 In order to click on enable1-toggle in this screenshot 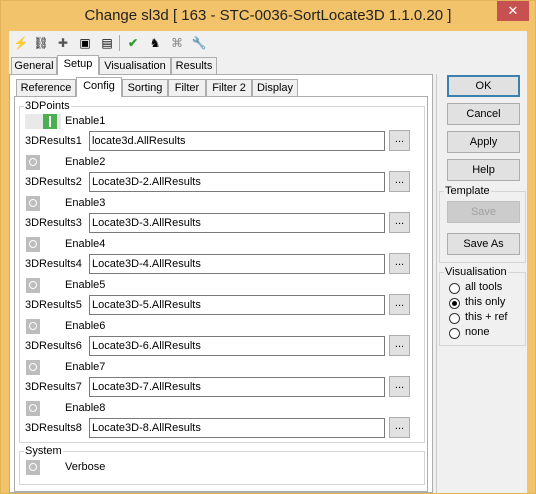, I will do `click(43, 121)`.